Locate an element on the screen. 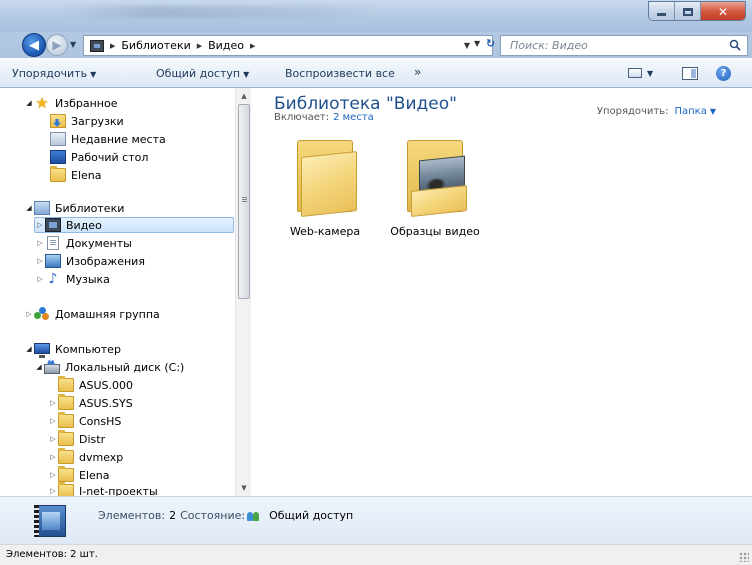  search-input: Поиск: Видео is located at coordinates (624, 45).